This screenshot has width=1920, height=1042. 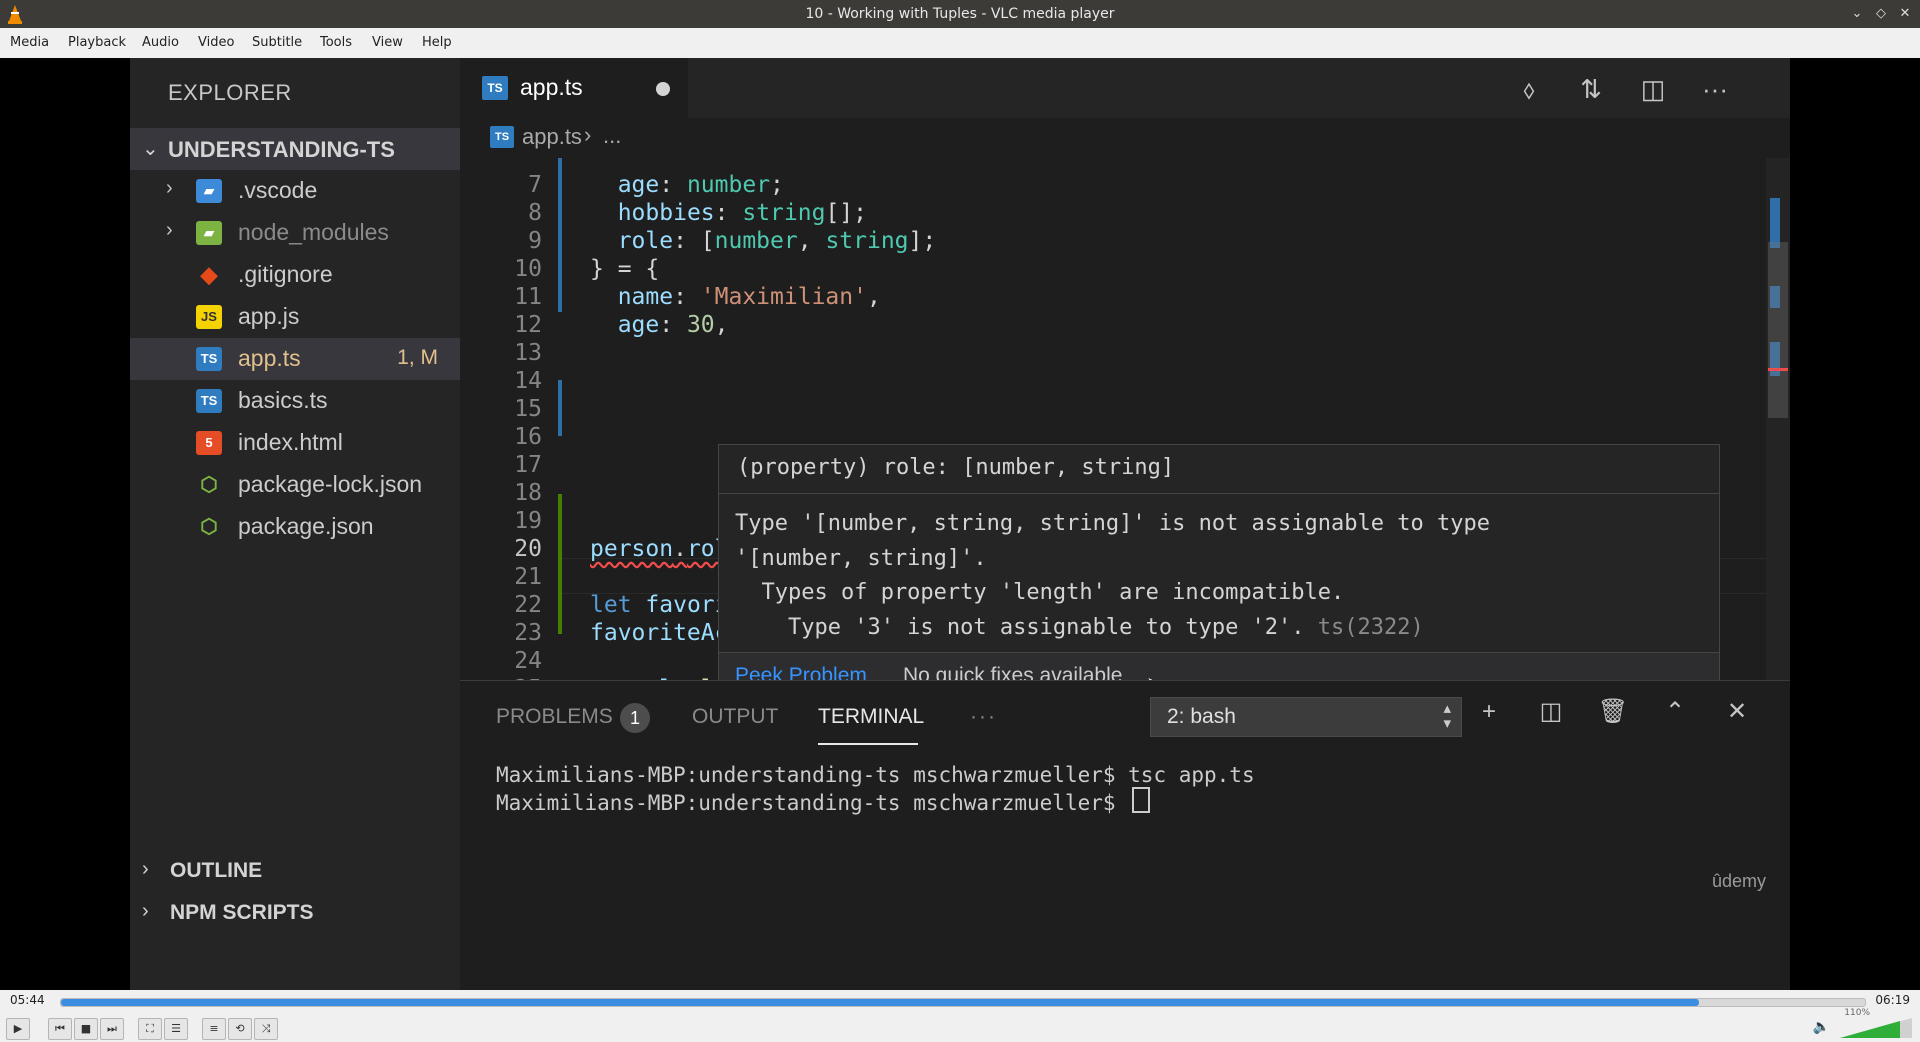 What do you see at coordinates (295, 275) in the screenshot?
I see `file-item-gitignore: ◆ .gitignore` at bounding box center [295, 275].